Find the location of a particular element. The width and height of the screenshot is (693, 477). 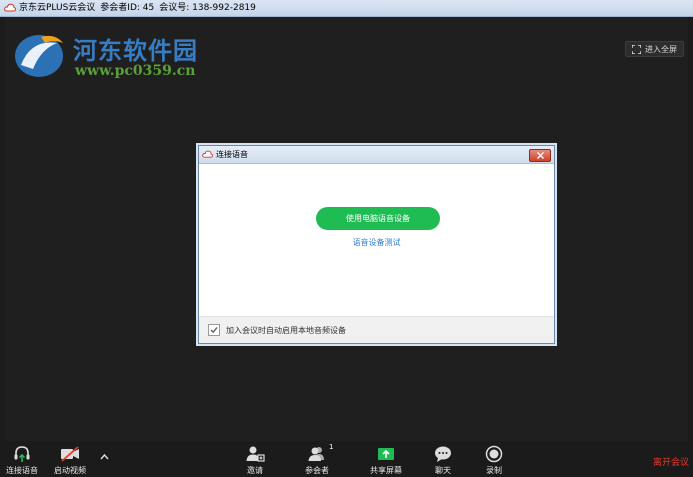

video-off-icon is located at coordinates (70, 454).